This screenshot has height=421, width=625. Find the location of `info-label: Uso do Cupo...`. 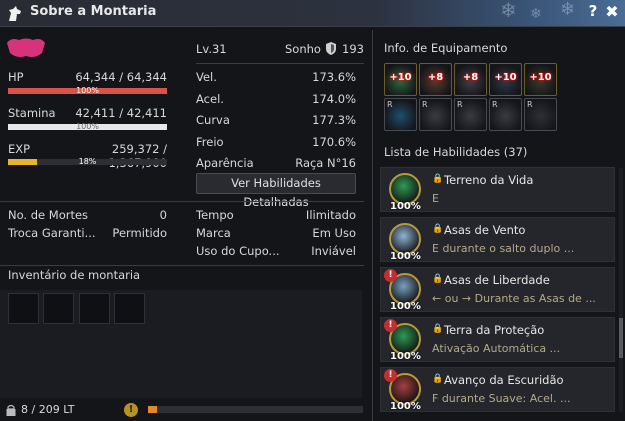

info-label: Uso do Cupo... is located at coordinates (238, 251).